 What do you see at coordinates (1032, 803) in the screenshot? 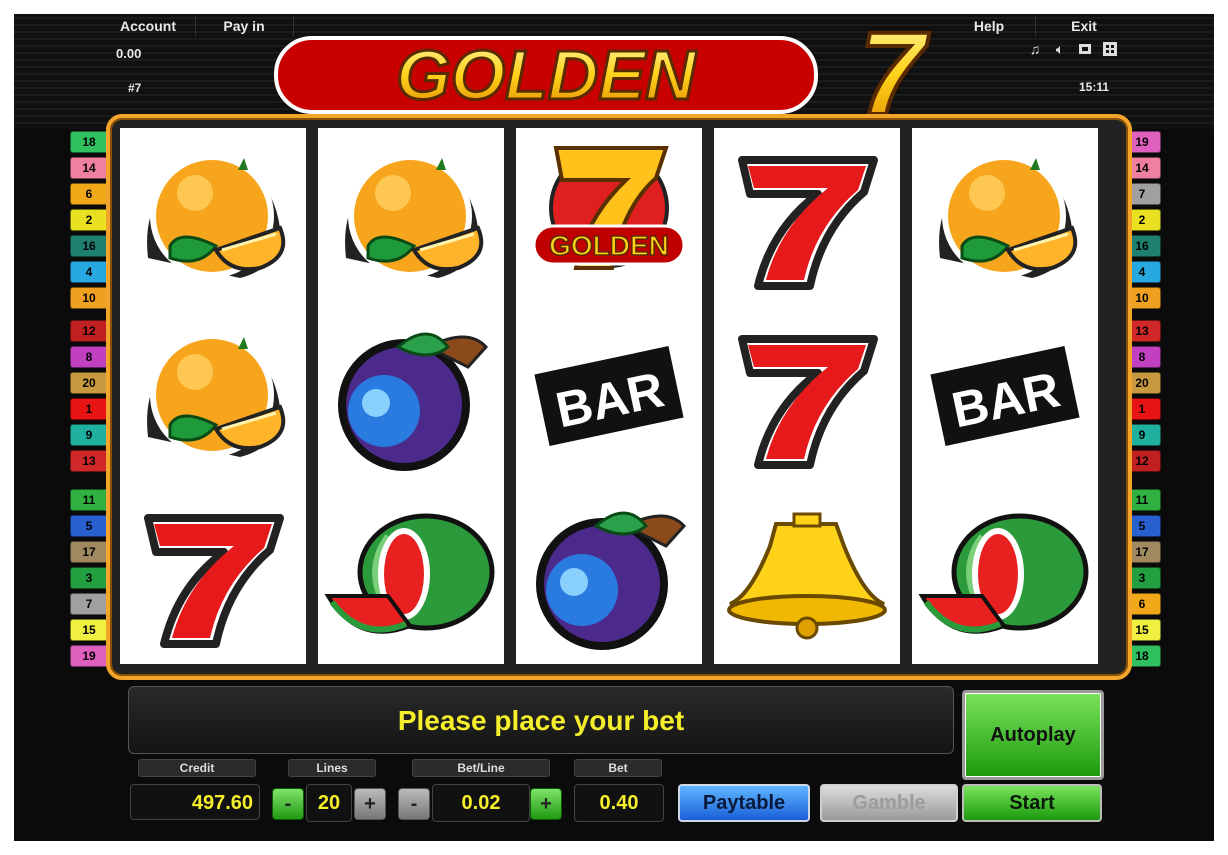
I see `start-button: Start` at bounding box center [1032, 803].